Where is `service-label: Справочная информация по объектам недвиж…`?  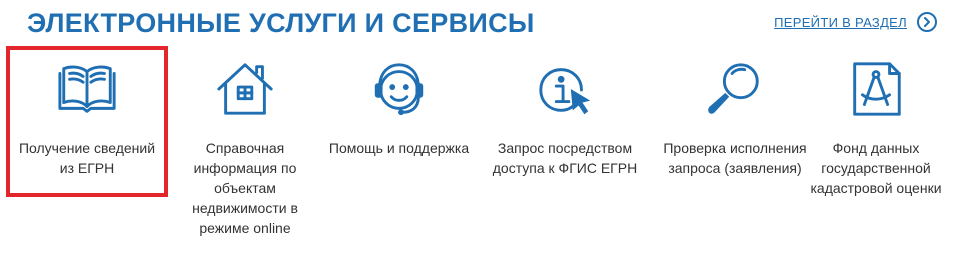 service-label: Справочная информация по объектам недвиж… is located at coordinates (245, 188).